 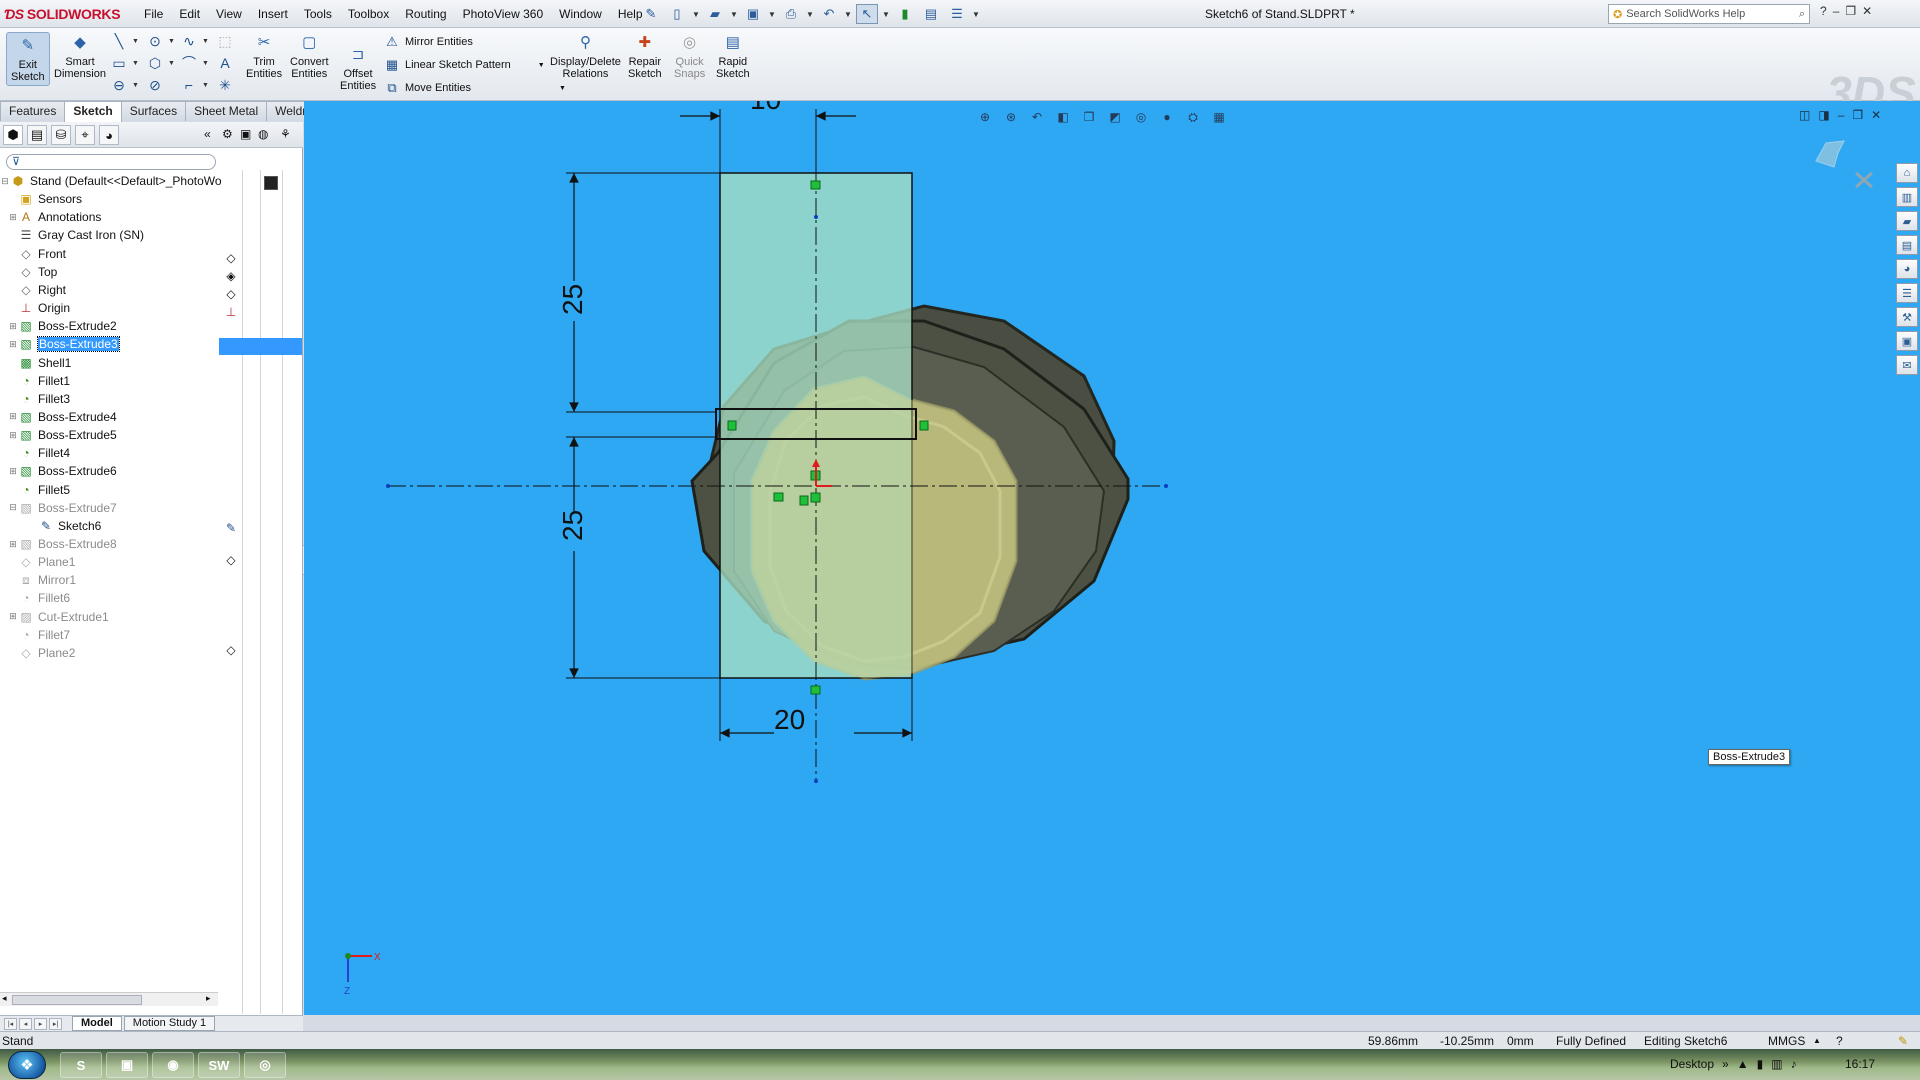 I want to click on app-taskbar-icon: ◎, so click(x=265, y=1065).